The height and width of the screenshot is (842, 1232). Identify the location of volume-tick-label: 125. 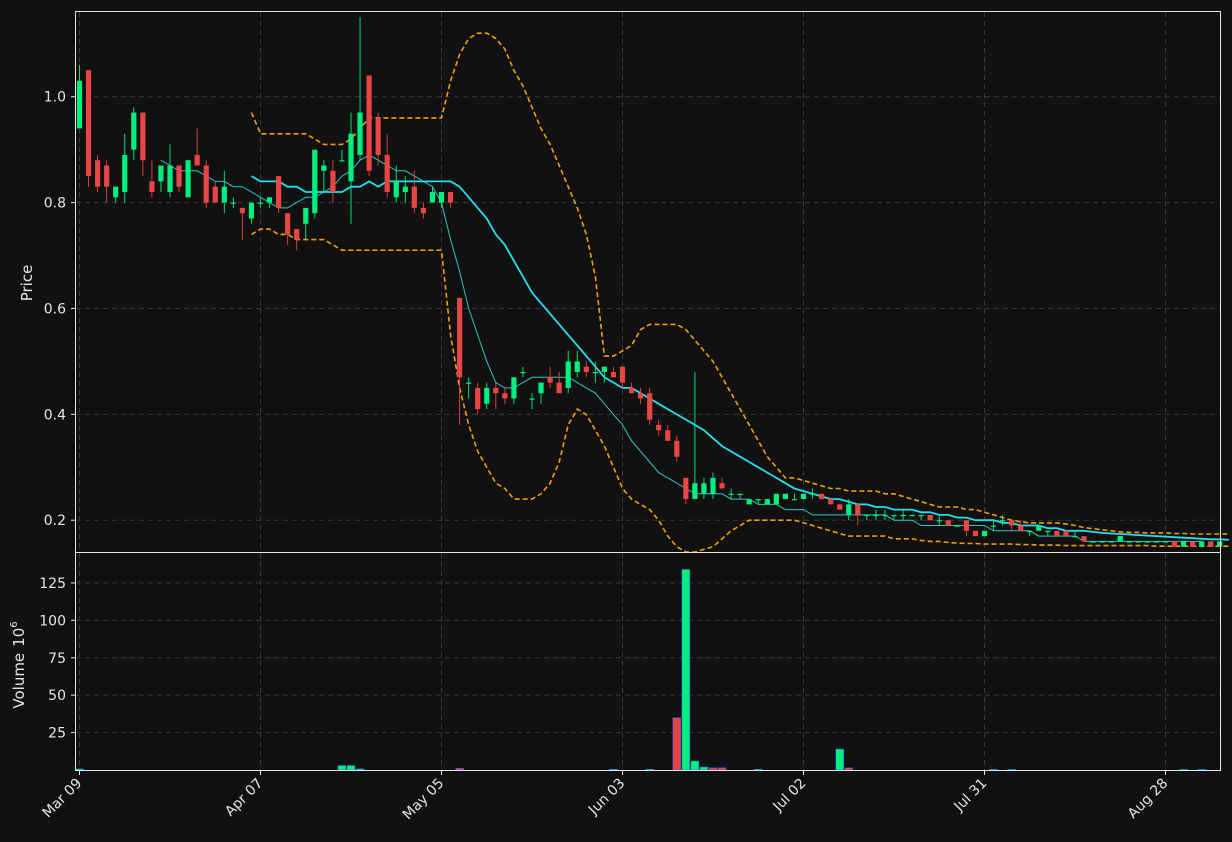
(52, 584).